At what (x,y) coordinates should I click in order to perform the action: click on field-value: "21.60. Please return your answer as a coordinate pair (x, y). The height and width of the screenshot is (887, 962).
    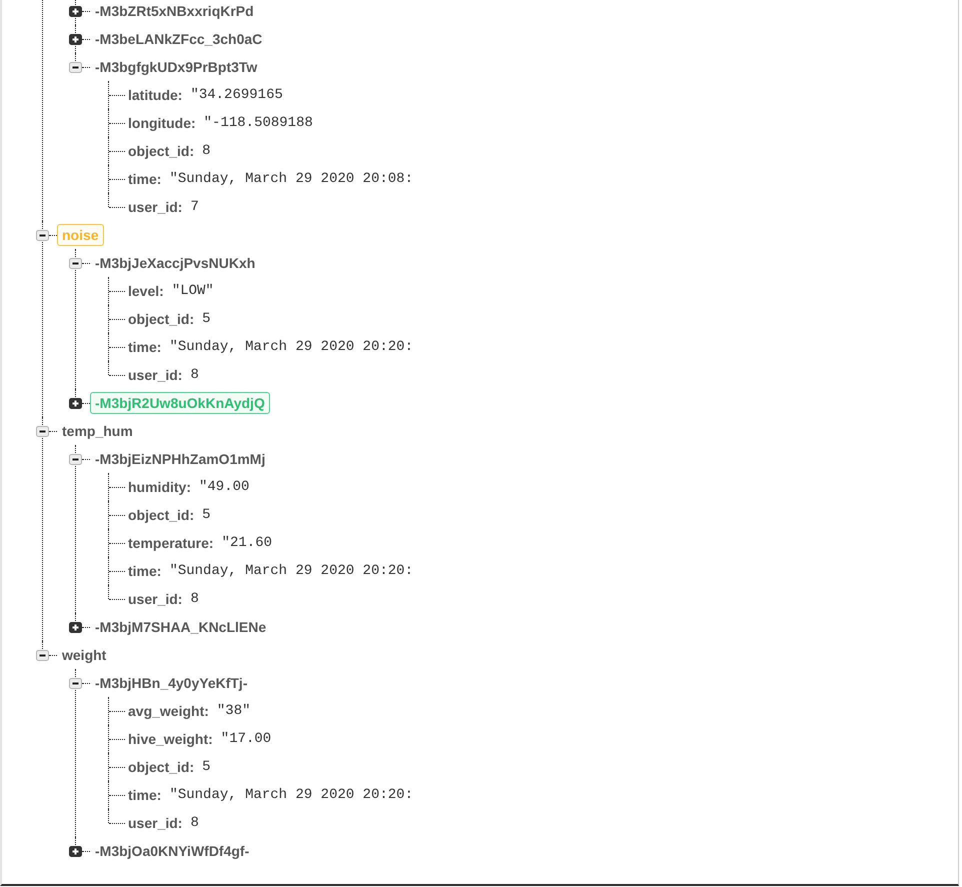
    Looking at the image, I should click on (247, 543).